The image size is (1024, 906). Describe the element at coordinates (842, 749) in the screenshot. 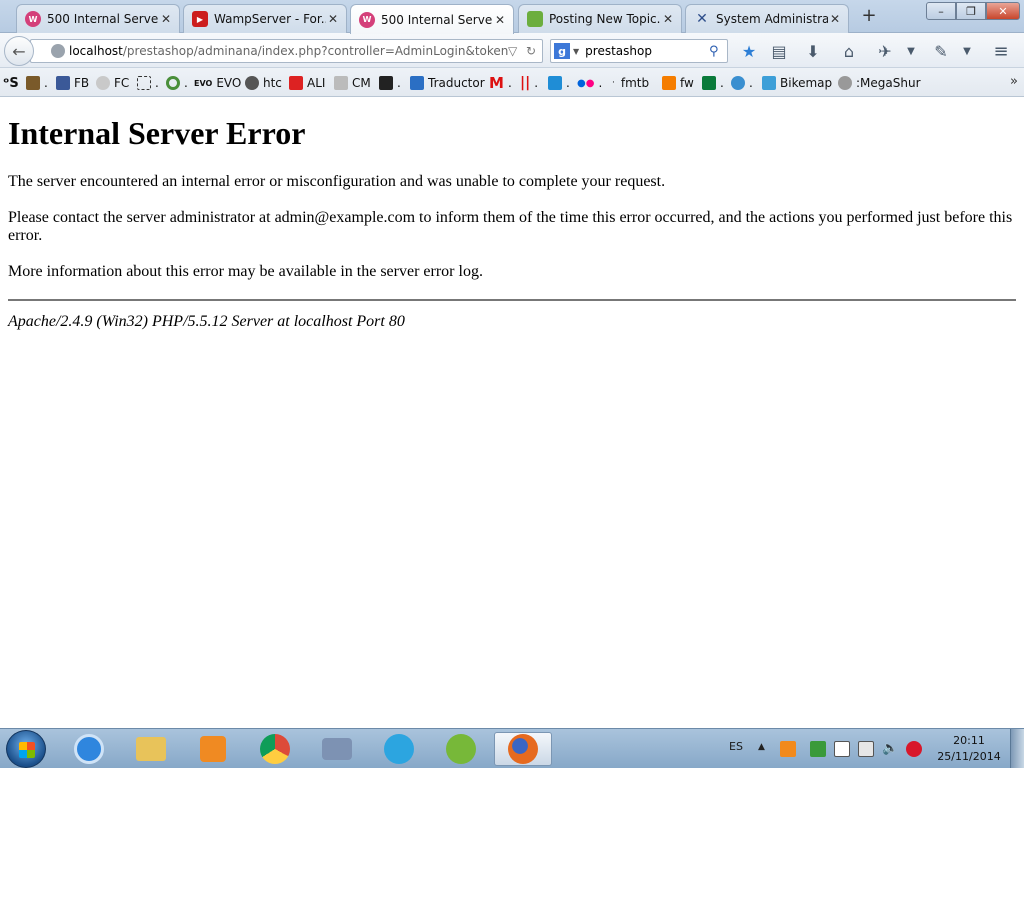

I see `action-center-flag-icon` at that location.